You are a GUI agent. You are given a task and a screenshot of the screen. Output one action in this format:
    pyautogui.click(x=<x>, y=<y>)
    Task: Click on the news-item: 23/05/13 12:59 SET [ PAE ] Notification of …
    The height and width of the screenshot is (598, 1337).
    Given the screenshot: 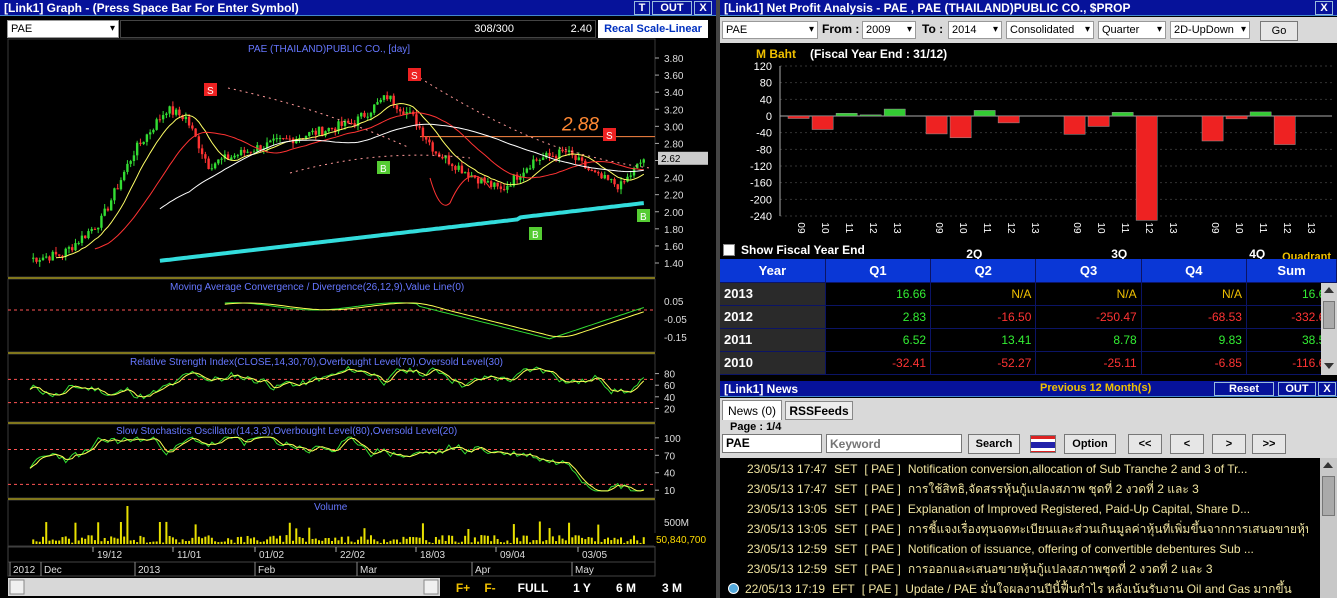 What is the action you would take?
    pyautogui.click(x=1018, y=549)
    